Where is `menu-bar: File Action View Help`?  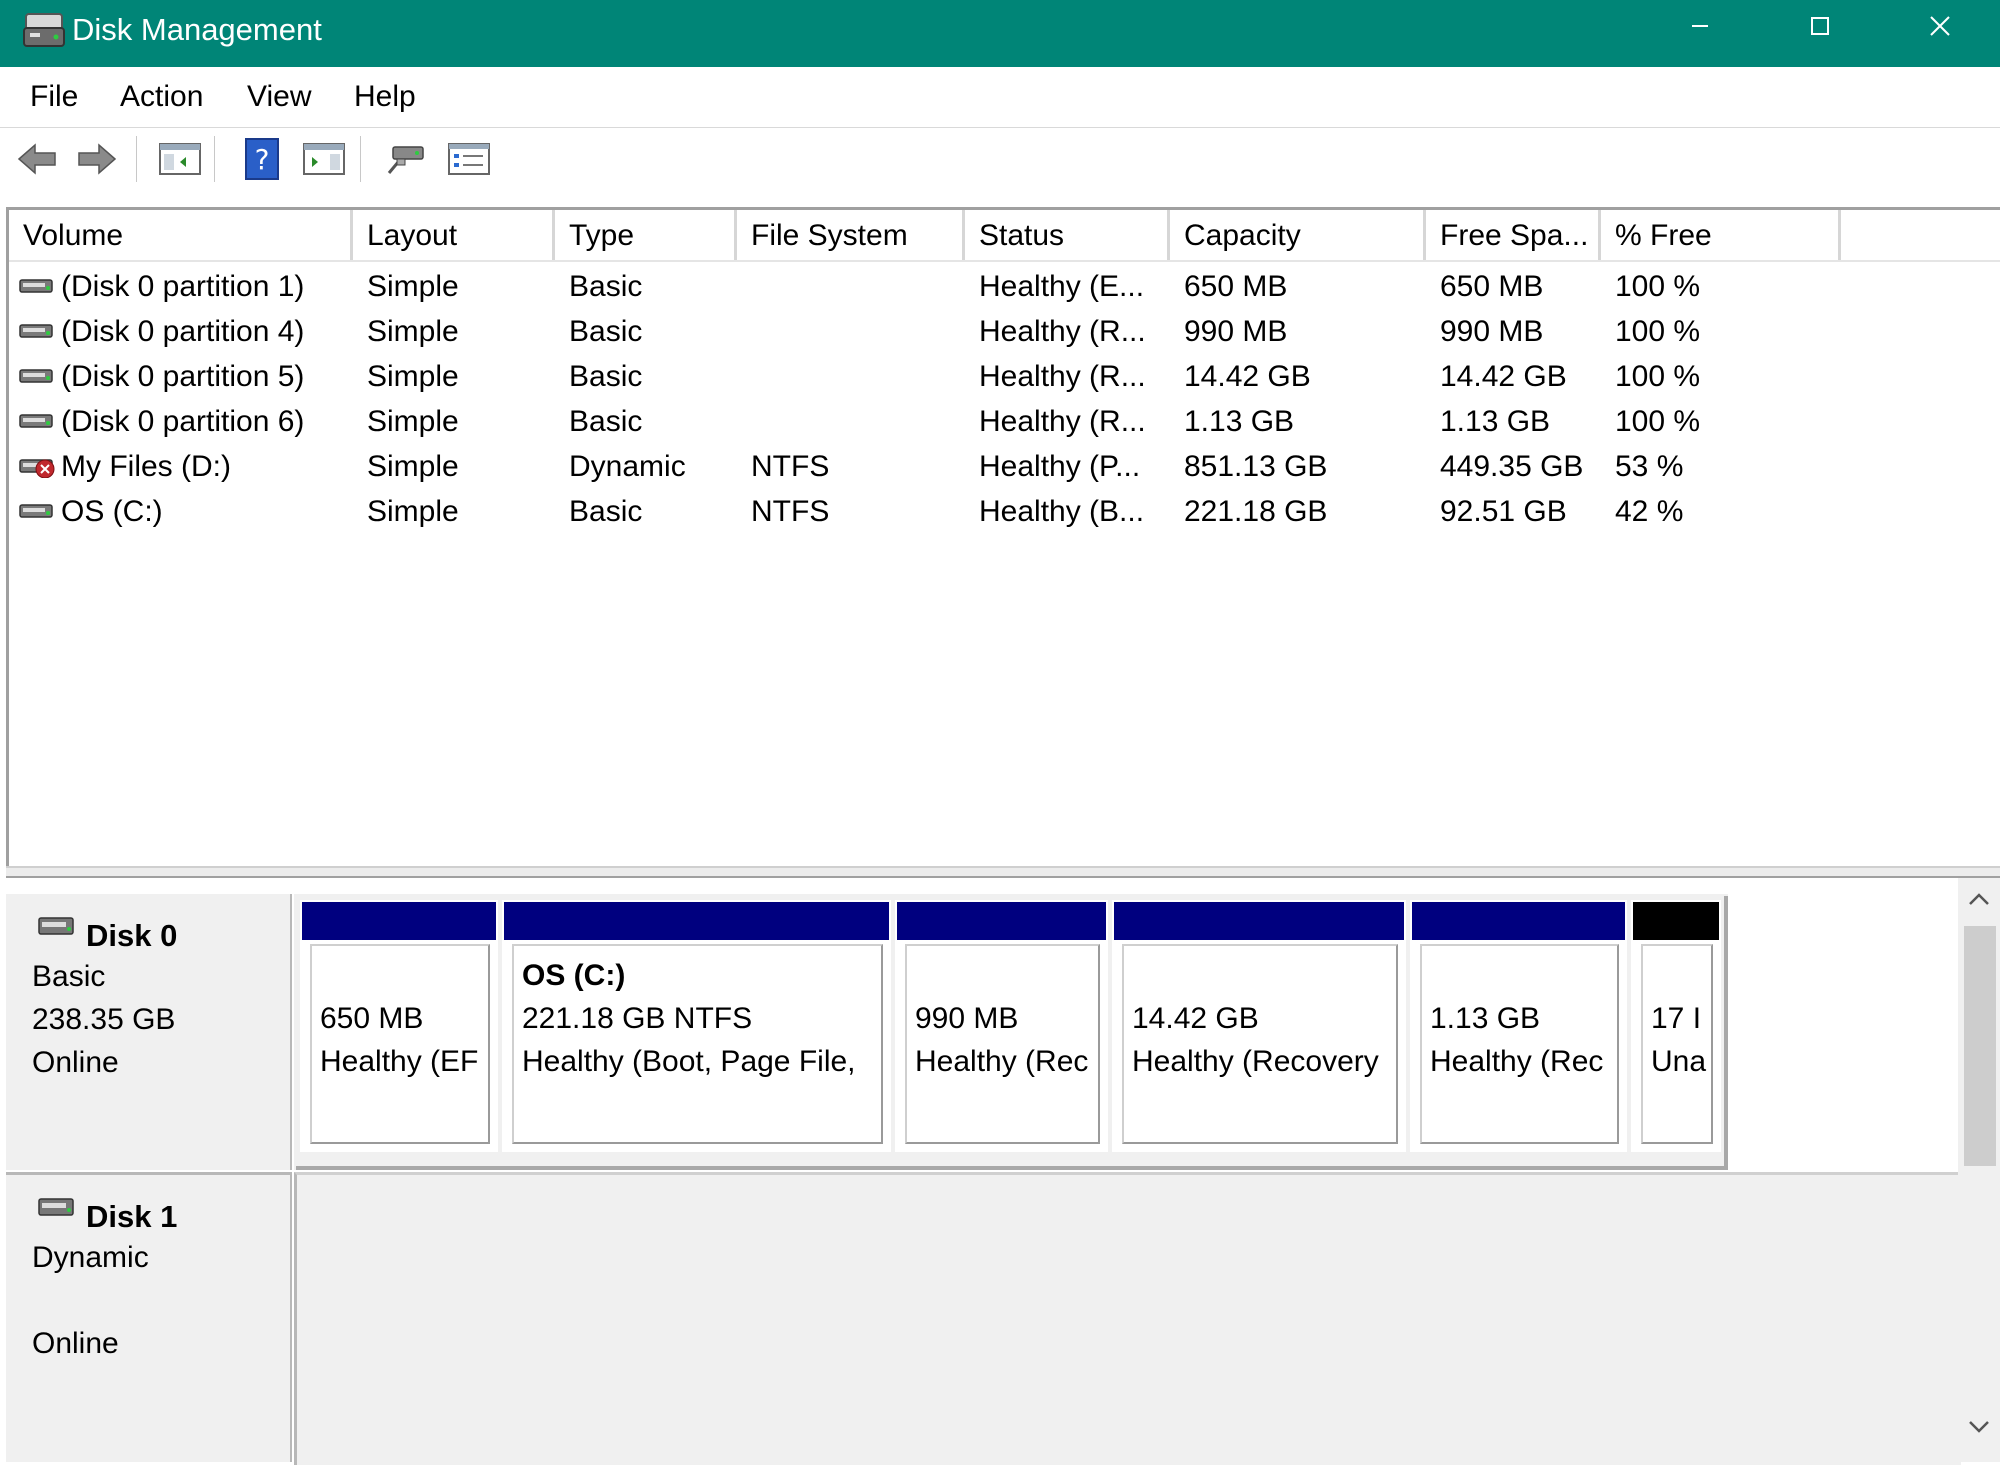
menu-bar: File Action View Help is located at coordinates (1000, 97).